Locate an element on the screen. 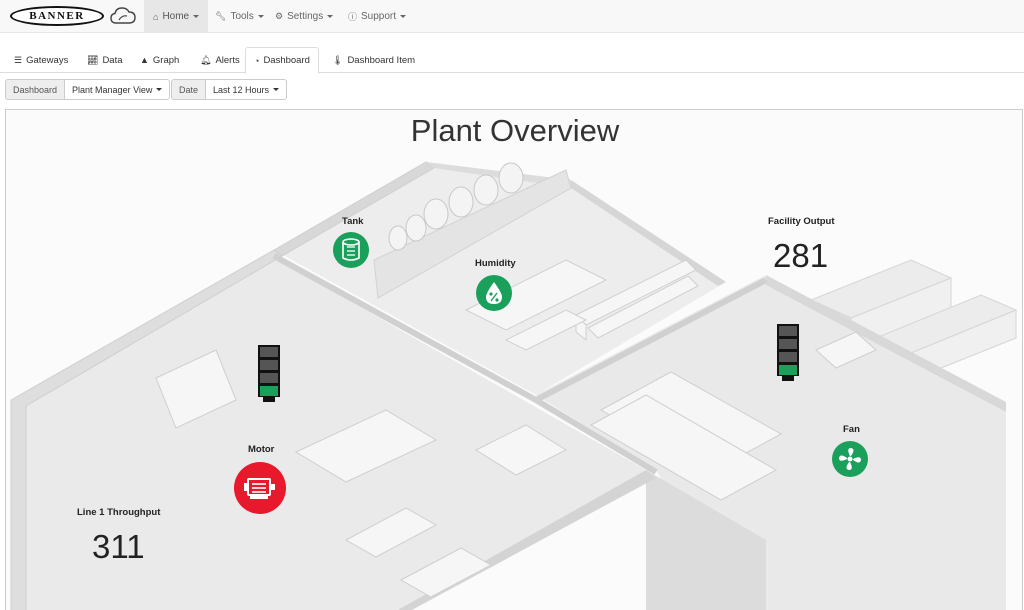 This screenshot has height=610, width=1024. stack-light-left is located at coordinates (269, 373).